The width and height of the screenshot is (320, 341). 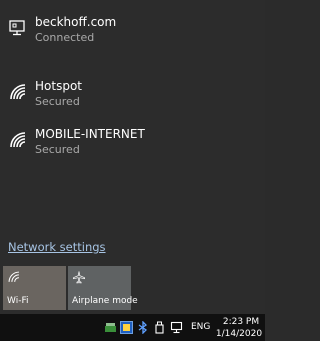 I want to click on clock-time: 2:23 PM, so click(x=241, y=322).